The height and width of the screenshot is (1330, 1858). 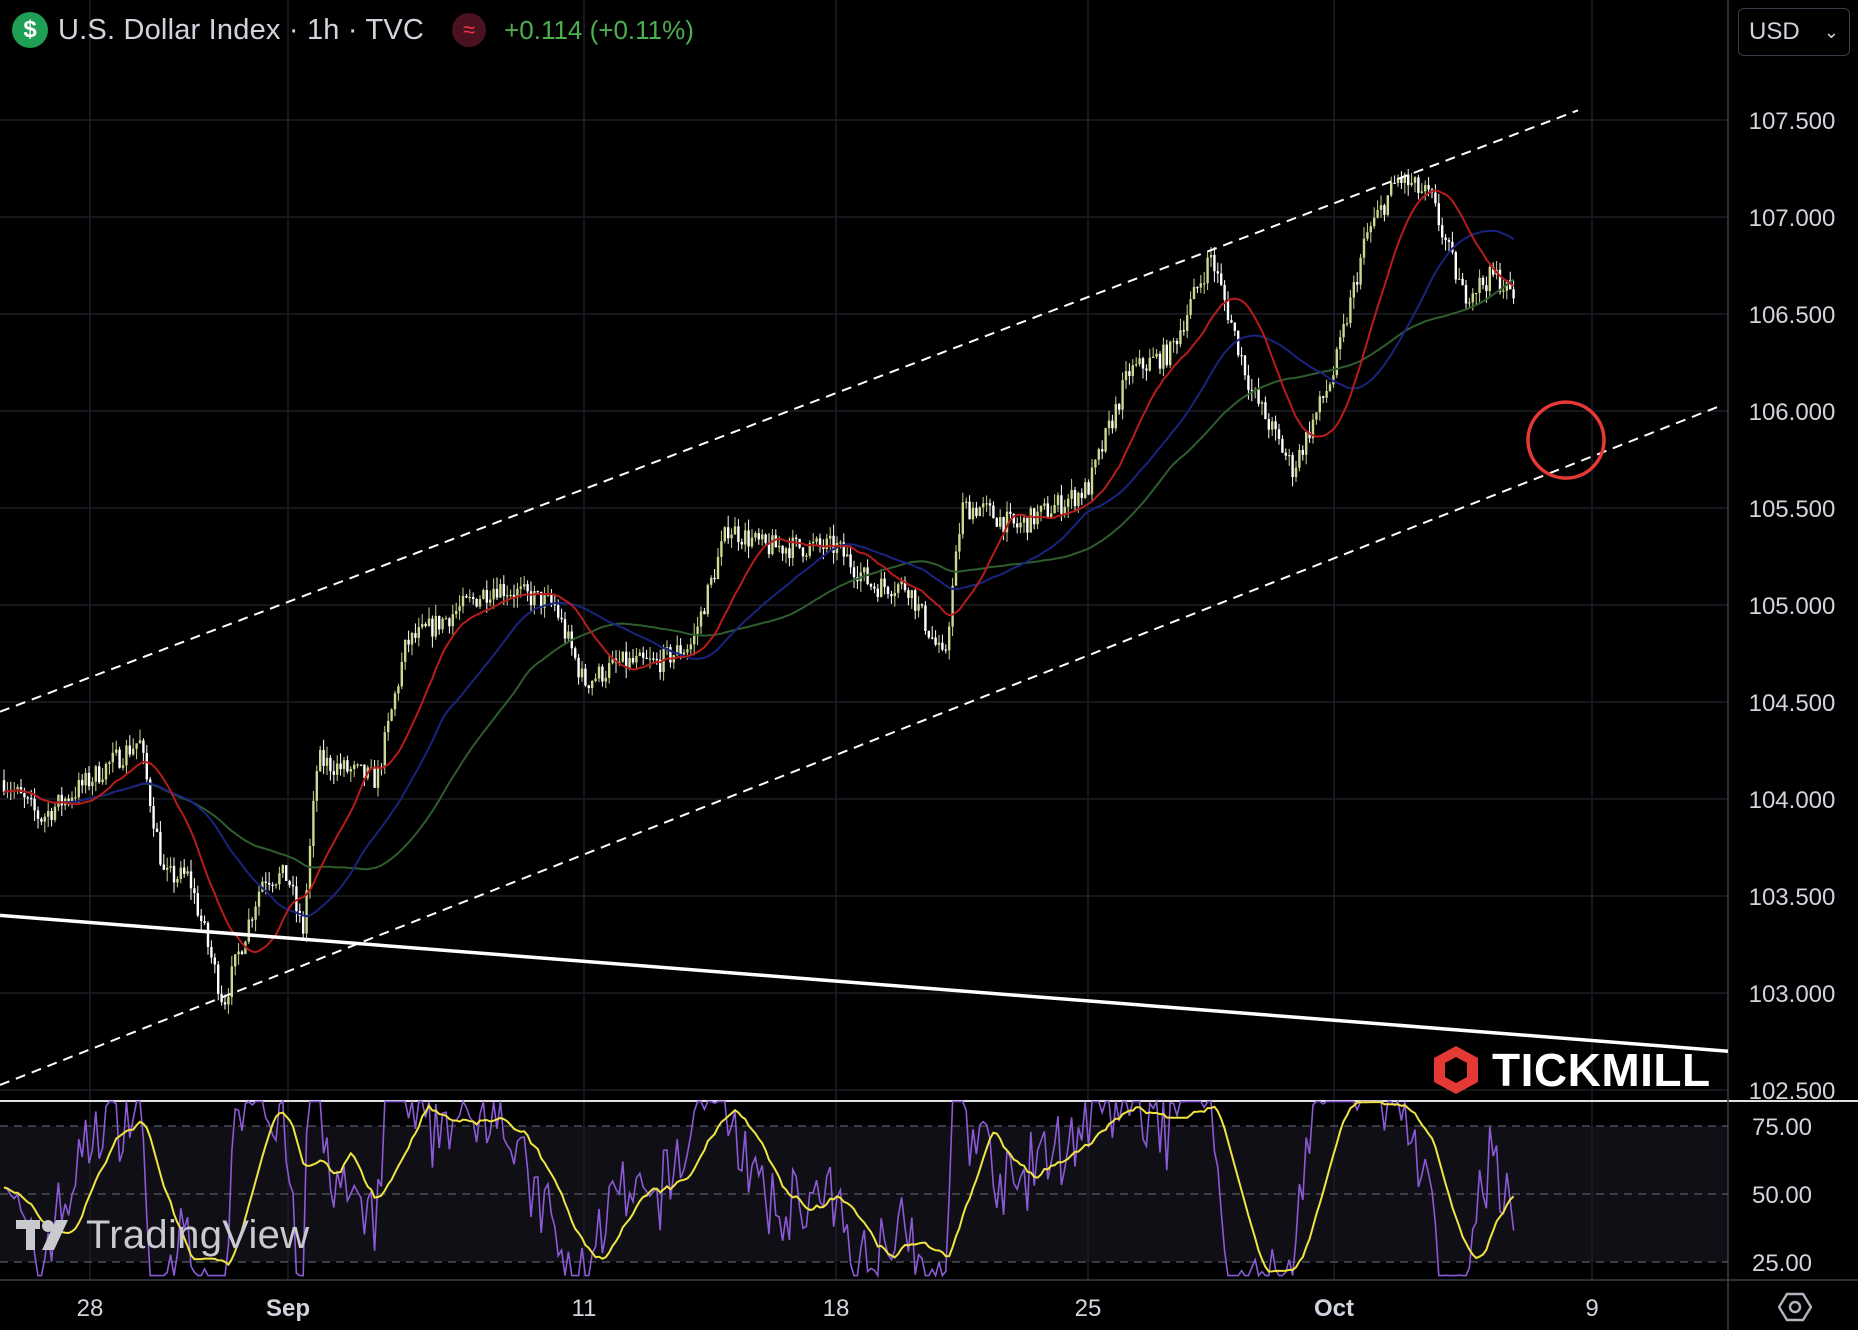 What do you see at coordinates (1570, 1070) in the screenshot?
I see `tickmill-logo: TICKMILL` at bounding box center [1570, 1070].